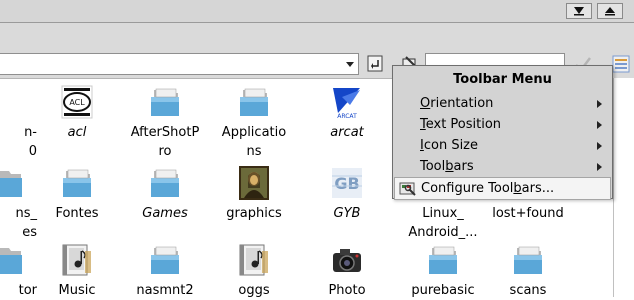 The height and width of the screenshot is (300, 634). What do you see at coordinates (425, 103) in the screenshot?
I see `menu-item-mnemonic: O` at bounding box center [425, 103].